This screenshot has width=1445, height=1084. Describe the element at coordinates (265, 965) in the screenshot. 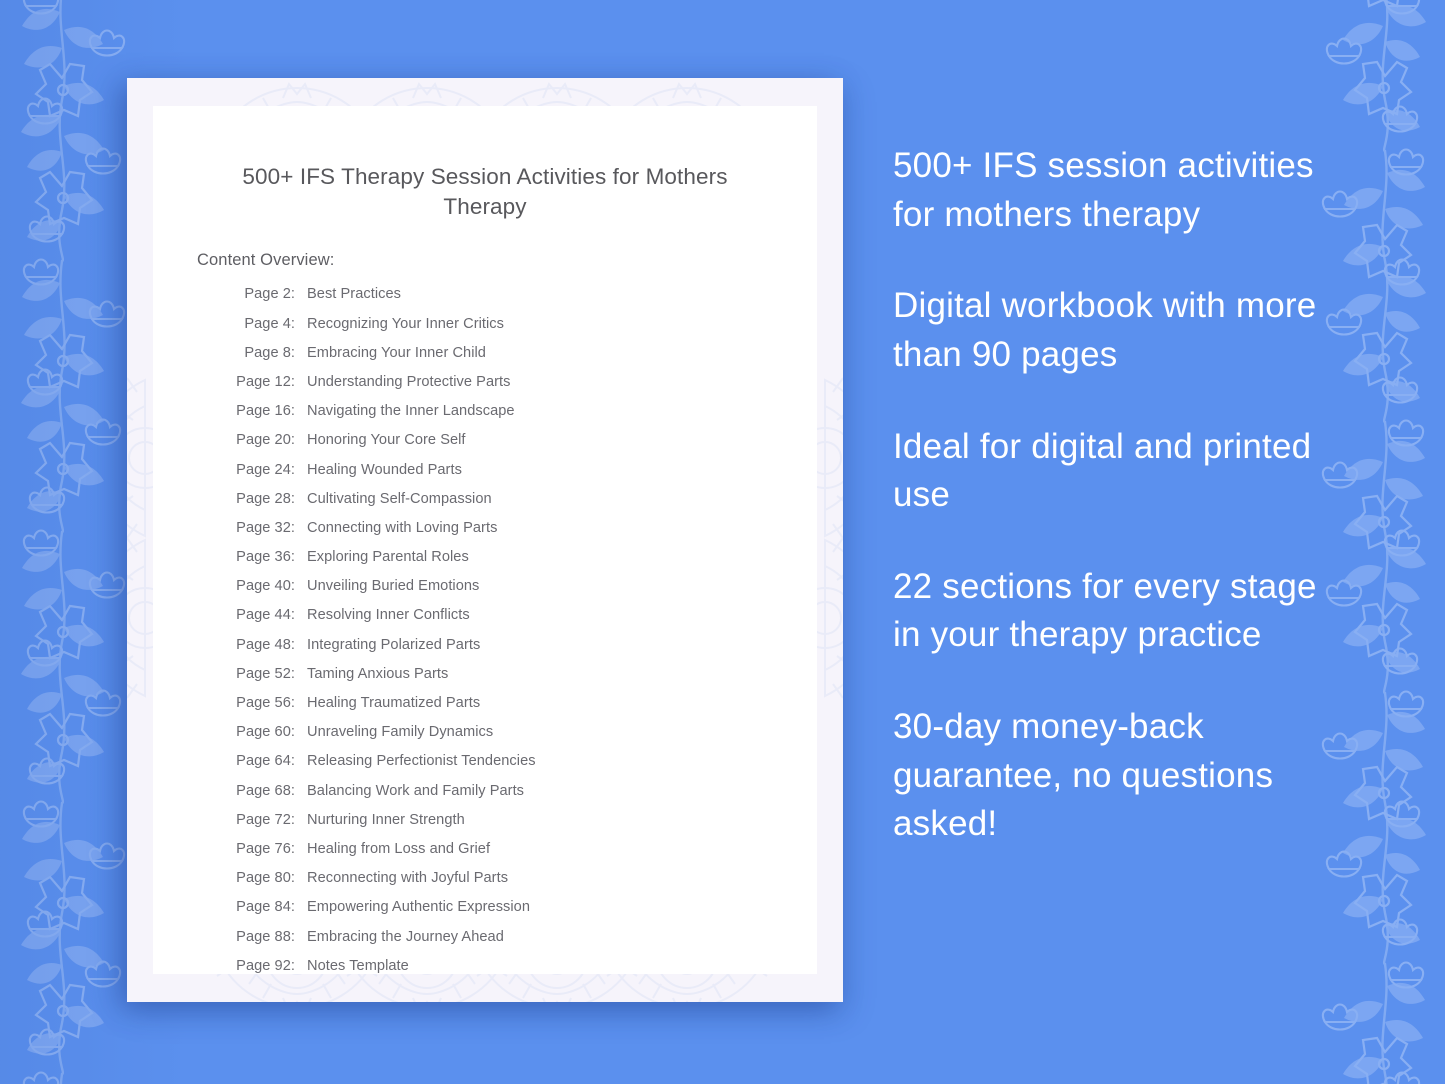

I see `toc-entry-page-number: Page 92:` at that location.